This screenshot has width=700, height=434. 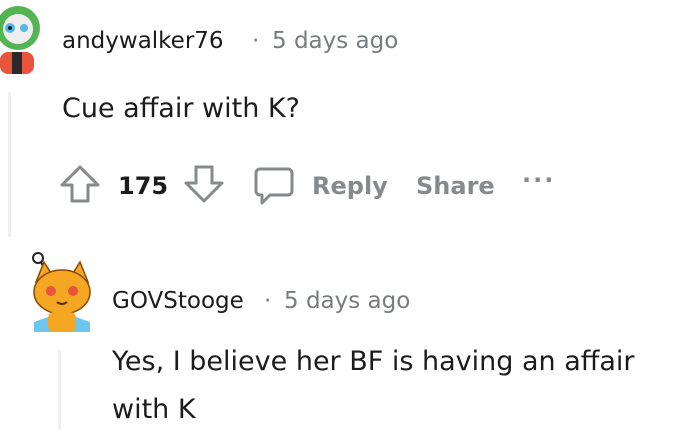 What do you see at coordinates (178, 301) in the screenshot?
I see `comment-author: GOVStooge` at bounding box center [178, 301].